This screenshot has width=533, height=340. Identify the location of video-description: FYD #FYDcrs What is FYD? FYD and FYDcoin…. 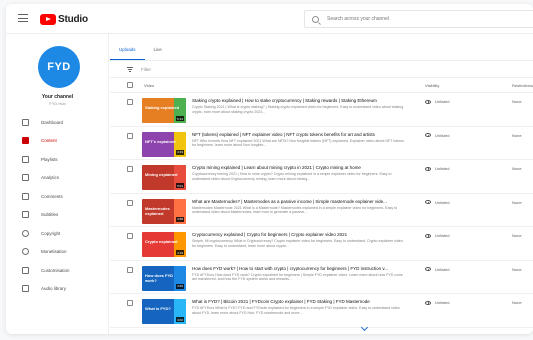
(296, 310).